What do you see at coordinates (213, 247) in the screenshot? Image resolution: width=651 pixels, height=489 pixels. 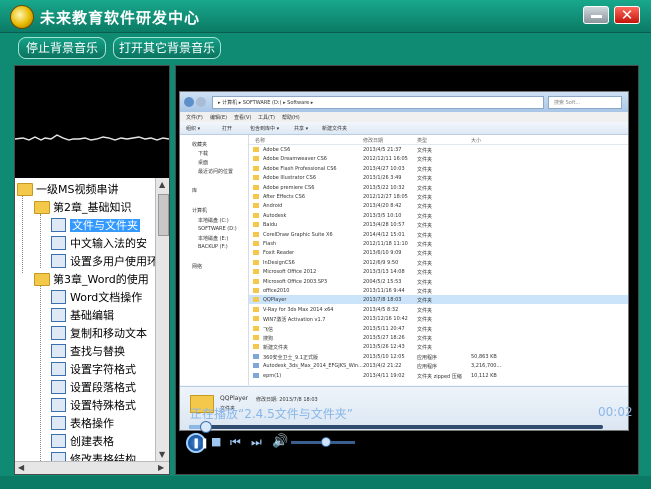 I see `nav-drive-f: BACKUP (F:)` at bounding box center [213, 247].